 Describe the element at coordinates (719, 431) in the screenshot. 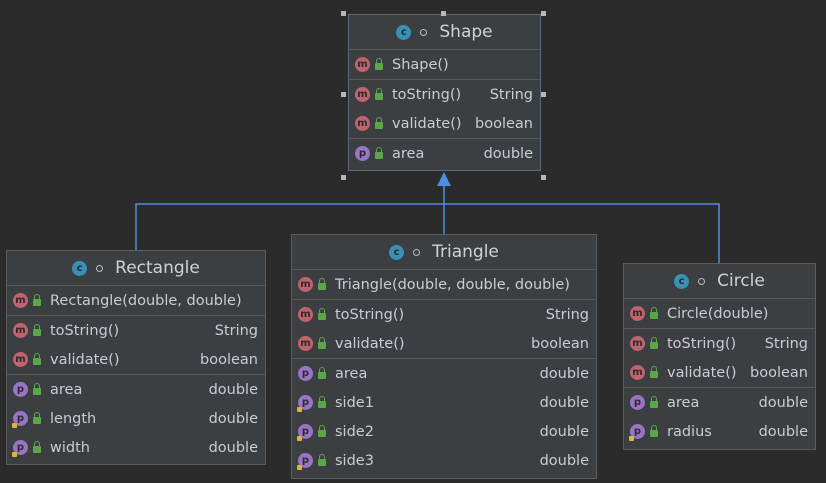

I see `field-row: p radius double` at that location.